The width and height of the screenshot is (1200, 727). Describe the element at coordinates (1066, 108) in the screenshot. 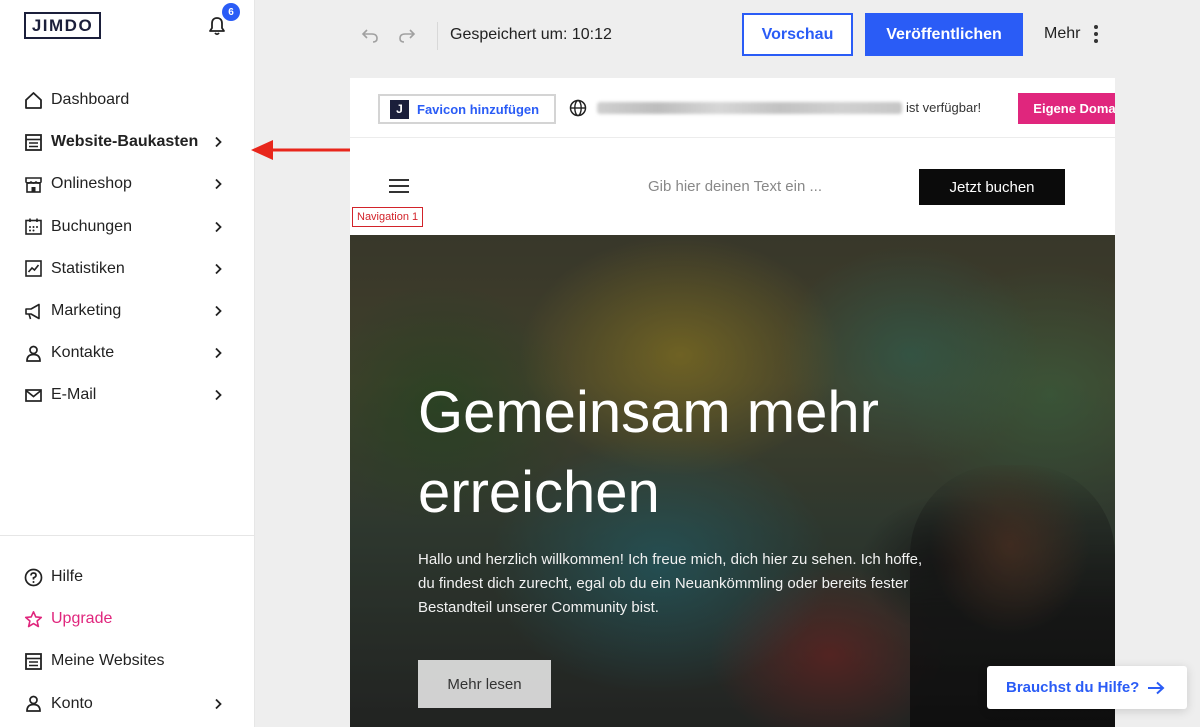

I see `use-own-domain-button: Eigene Domain nutzen` at that location.